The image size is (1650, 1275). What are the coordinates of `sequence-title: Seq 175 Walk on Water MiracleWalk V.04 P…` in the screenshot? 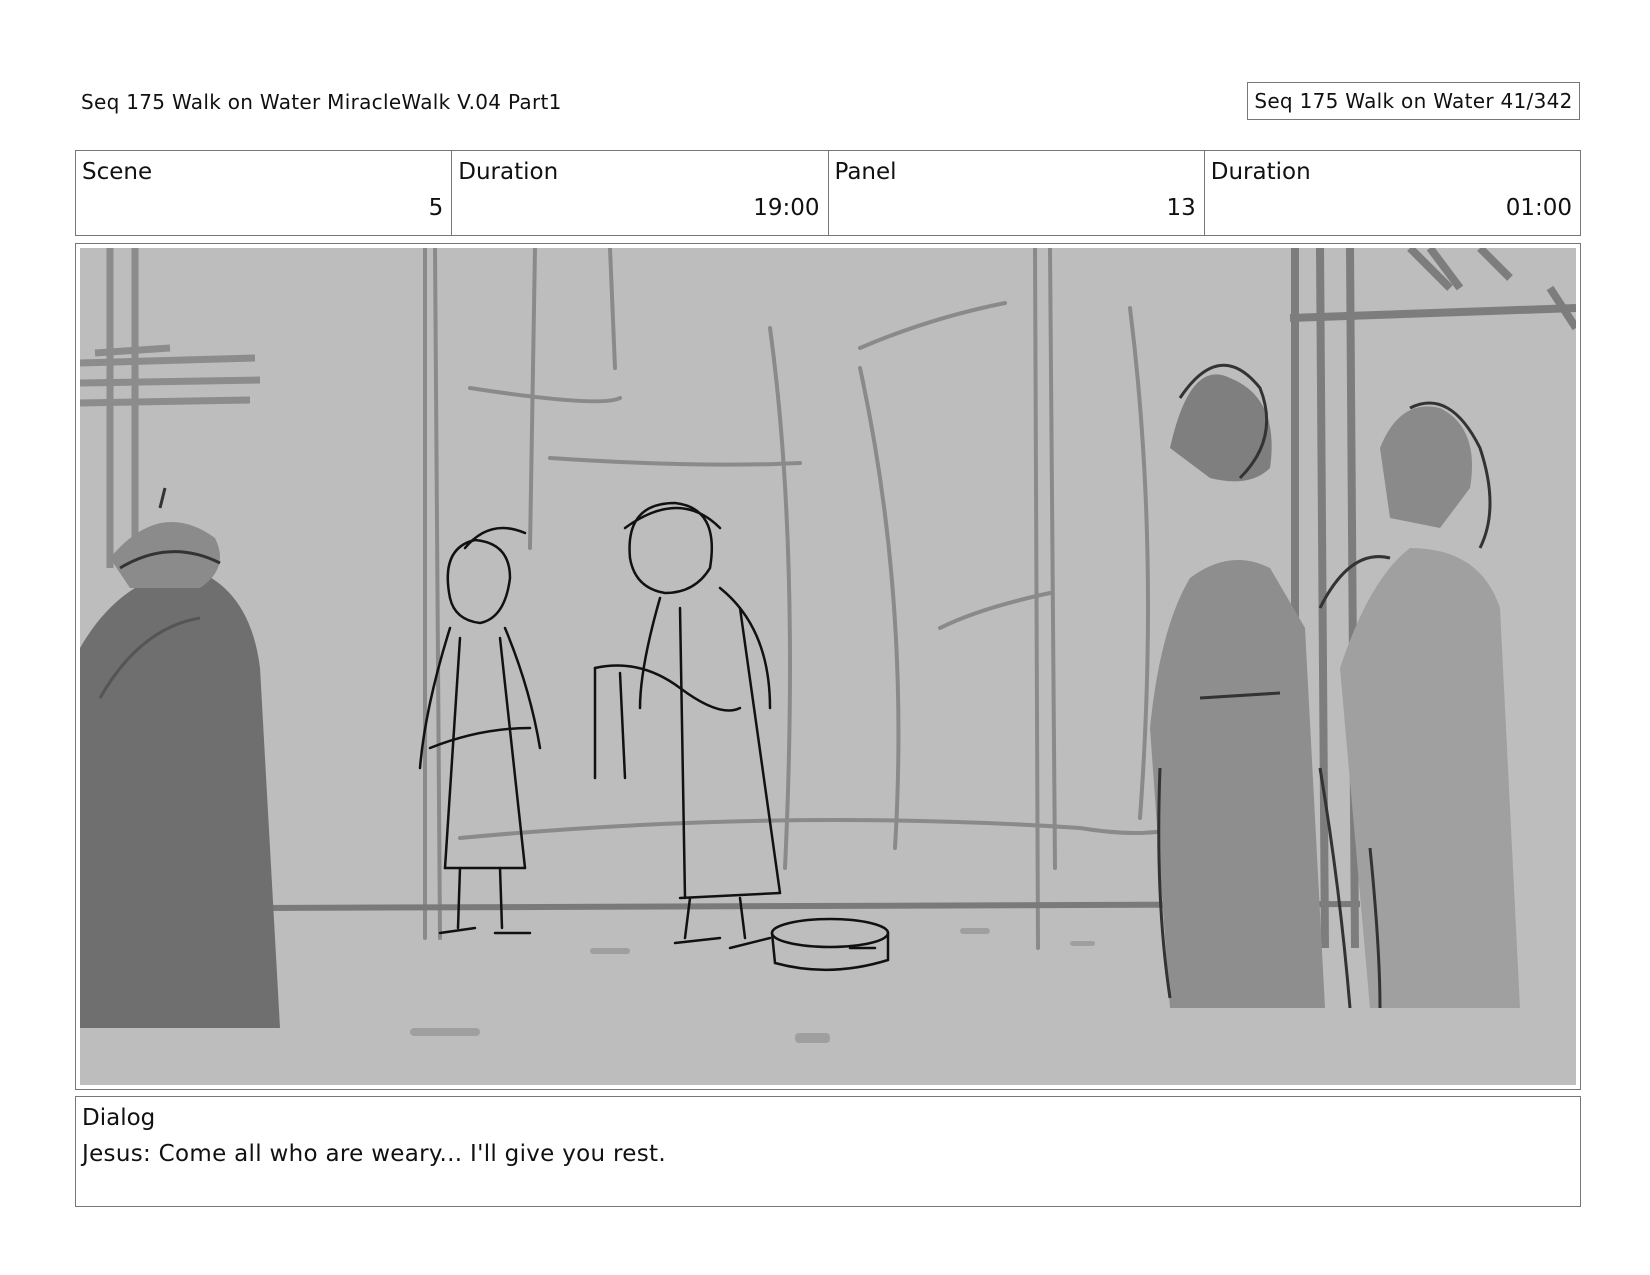 It's located at (321, 102).